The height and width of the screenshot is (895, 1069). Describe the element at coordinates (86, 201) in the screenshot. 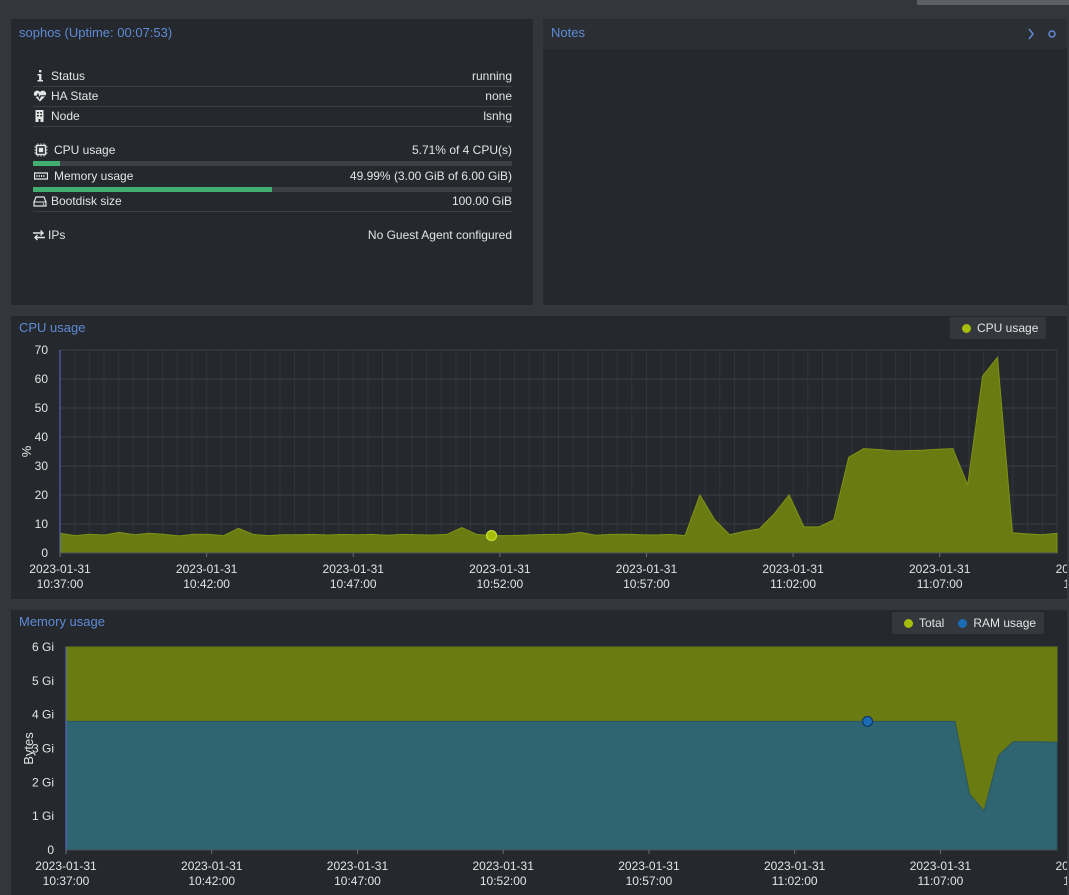

I see `bootdisk-label: Bootdisk size` at that location.